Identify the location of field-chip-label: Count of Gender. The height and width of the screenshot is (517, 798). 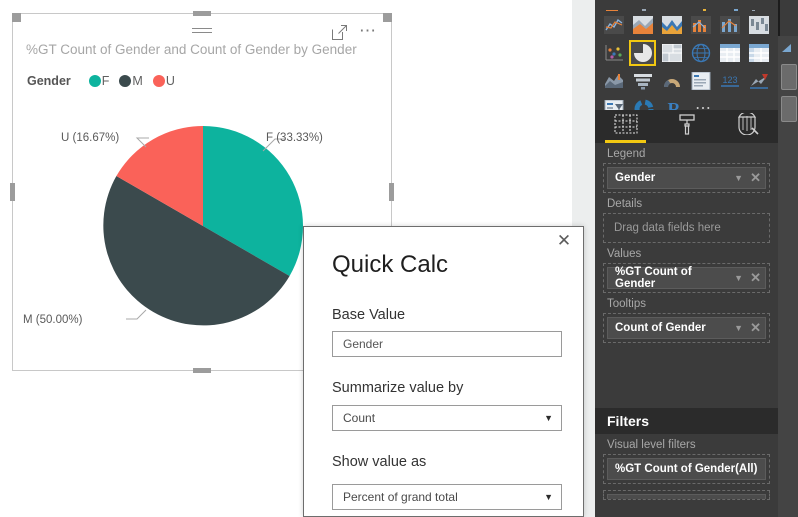
(660, 328).